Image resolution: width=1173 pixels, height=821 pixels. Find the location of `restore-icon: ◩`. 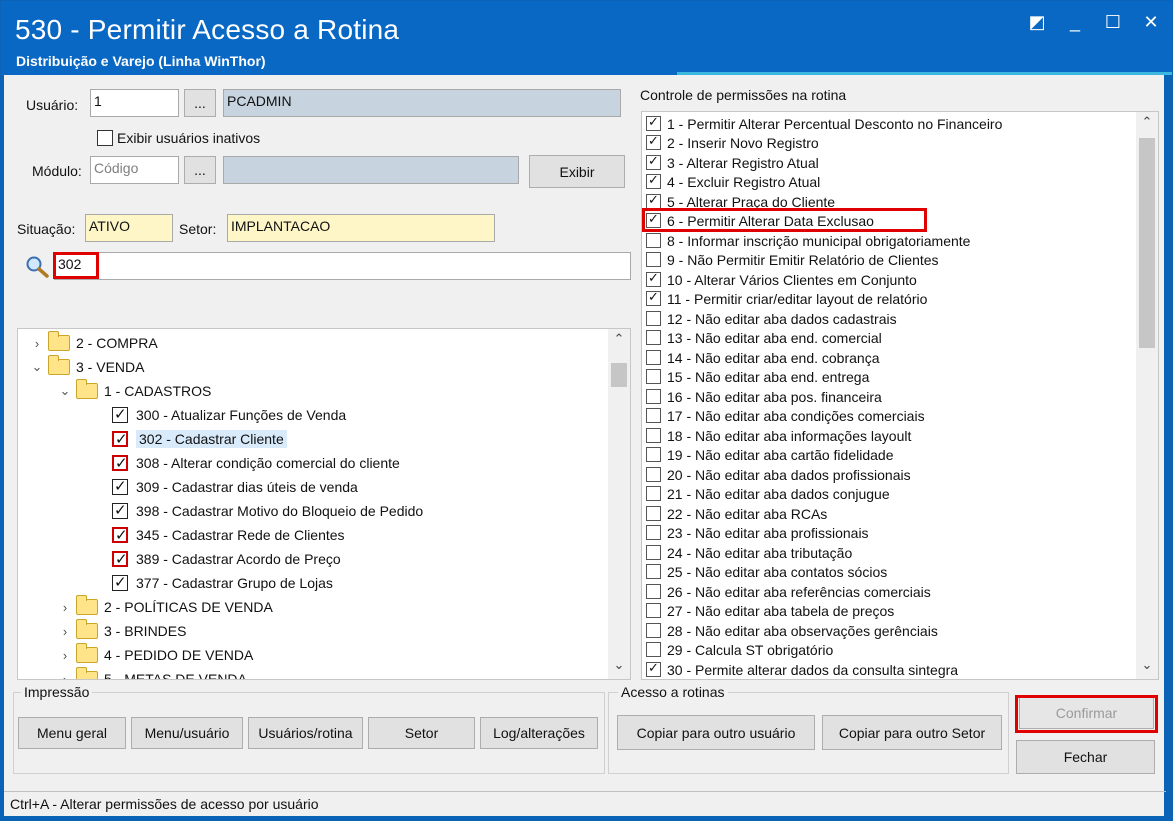

restore-icon: ◩ is located at coordinates (1037, 22).